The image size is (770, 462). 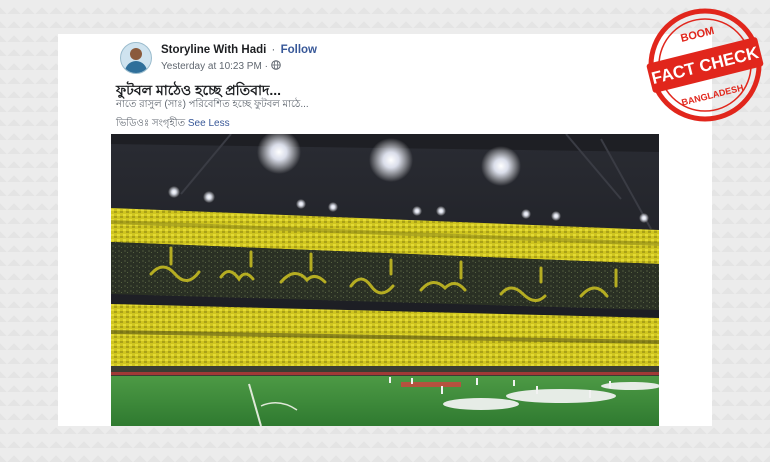 I want to click on avatar, so click(x=136, y=58).